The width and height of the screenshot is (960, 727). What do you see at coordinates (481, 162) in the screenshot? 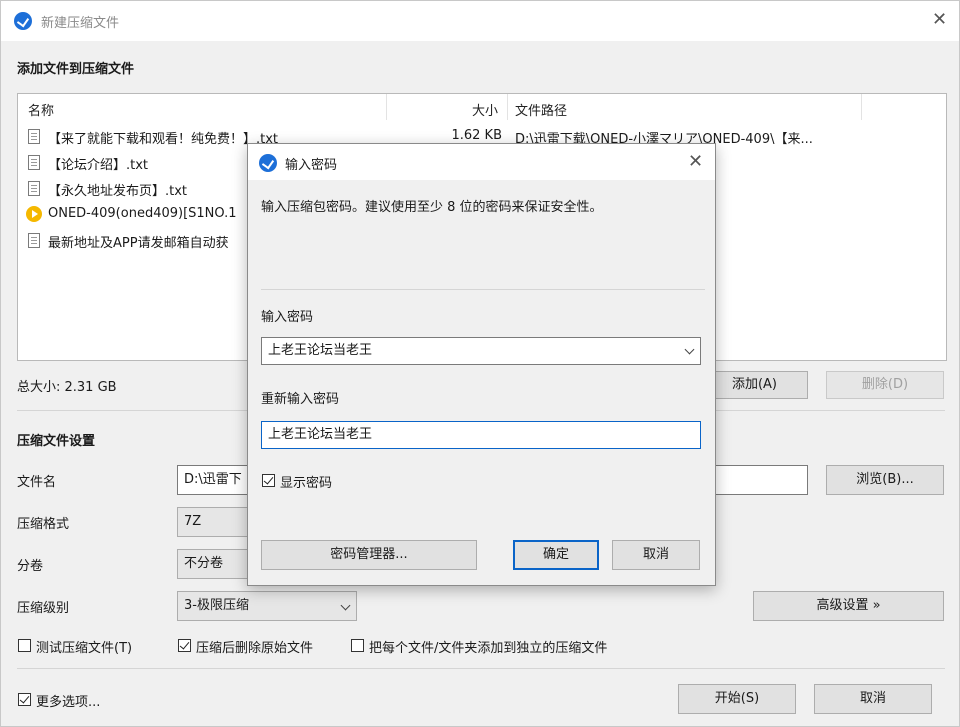
I see `dialog-titlebar: 输入密码 ✕` at bounding box center [481, 162].